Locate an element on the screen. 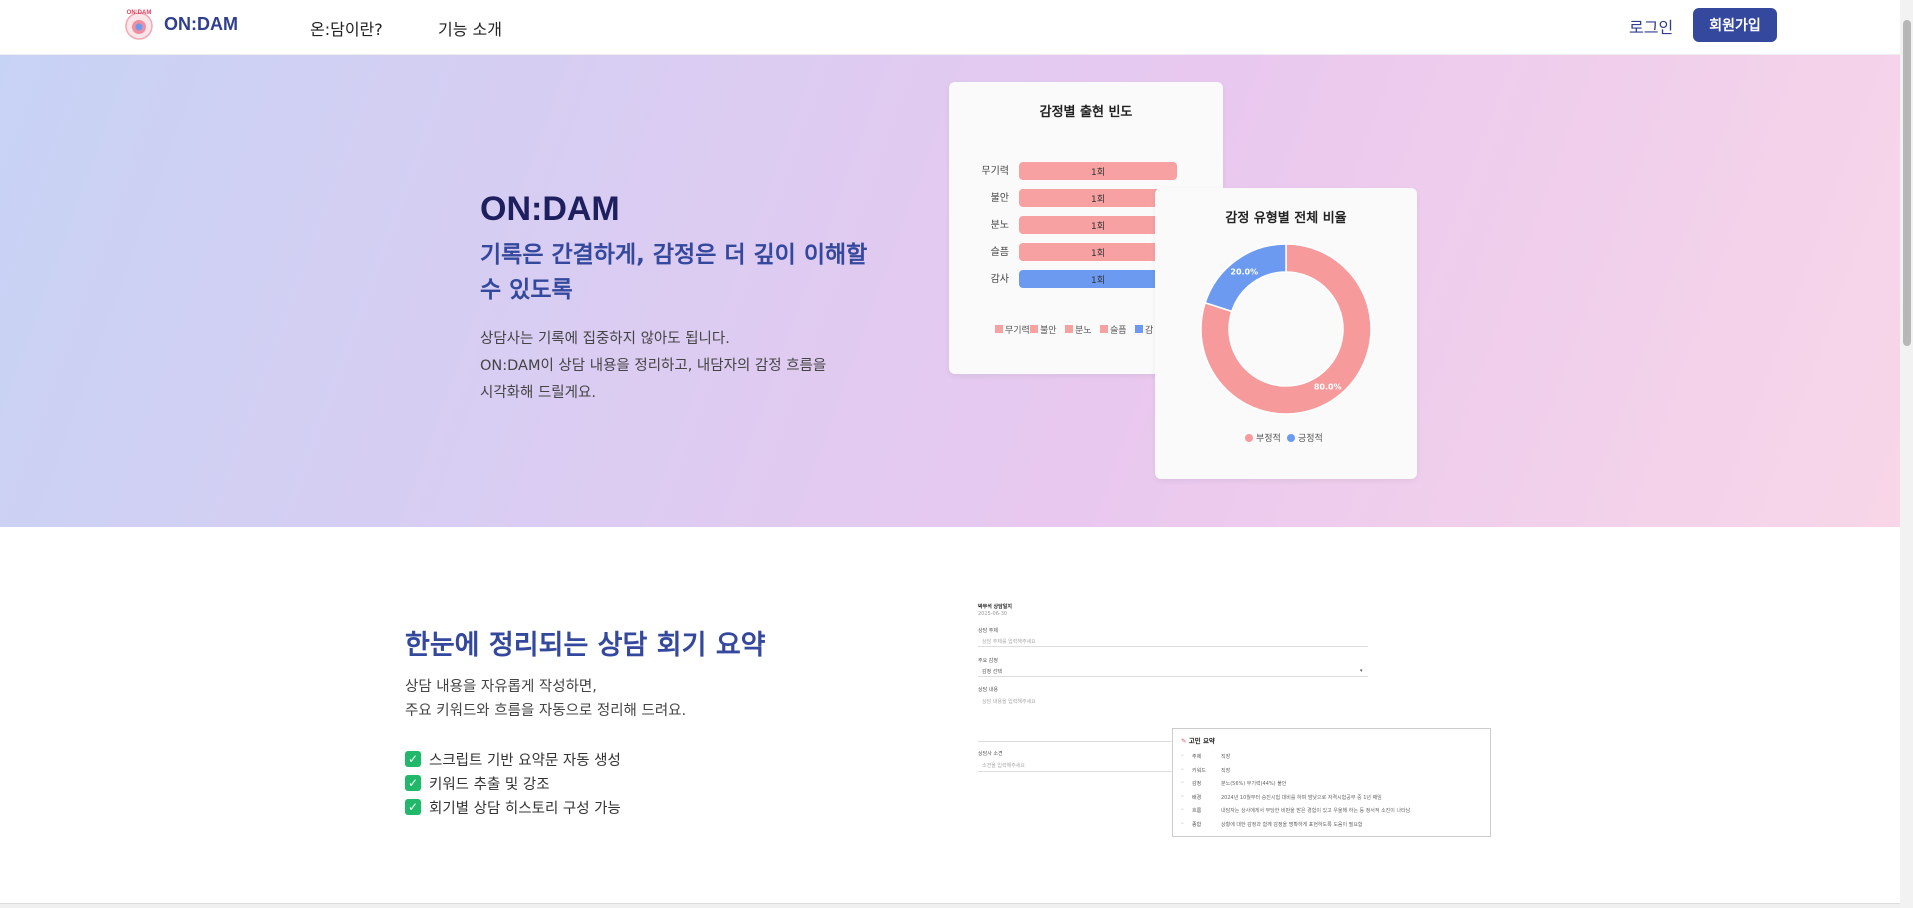 The image size is (1913, 908). pencil-icon: ✎ is located at coordinates (1184, 741).